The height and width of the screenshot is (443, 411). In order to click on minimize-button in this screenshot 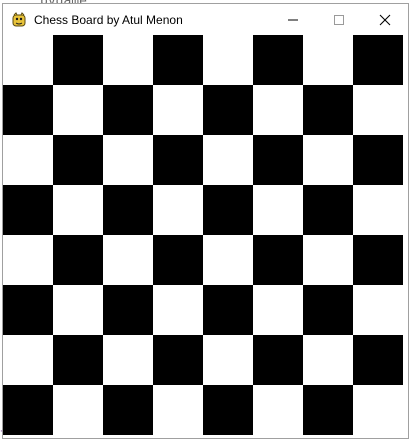, I will do `click(293, 19)`.